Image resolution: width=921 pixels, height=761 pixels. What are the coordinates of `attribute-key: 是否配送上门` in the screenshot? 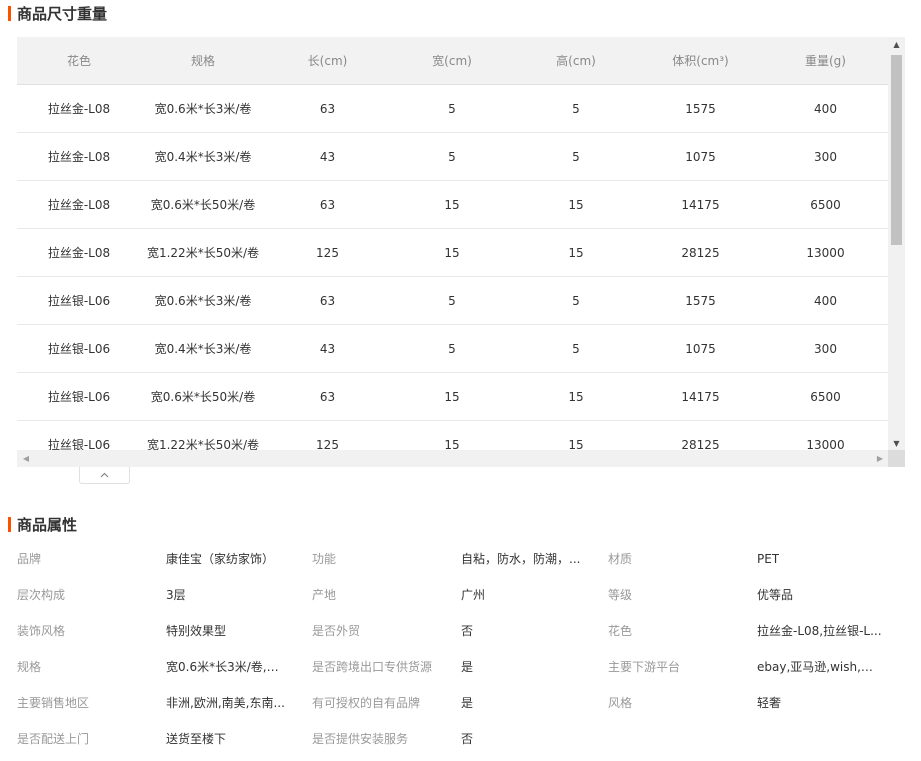 It's located at (53, 739).